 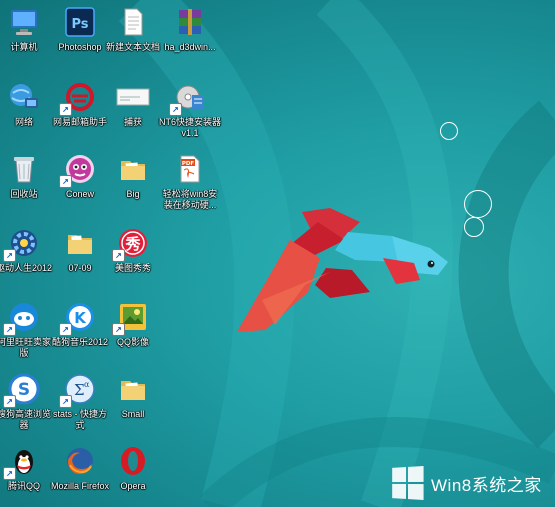 I want to click on desktop-icon-folder-small: Small, so click(x=133, y=403).